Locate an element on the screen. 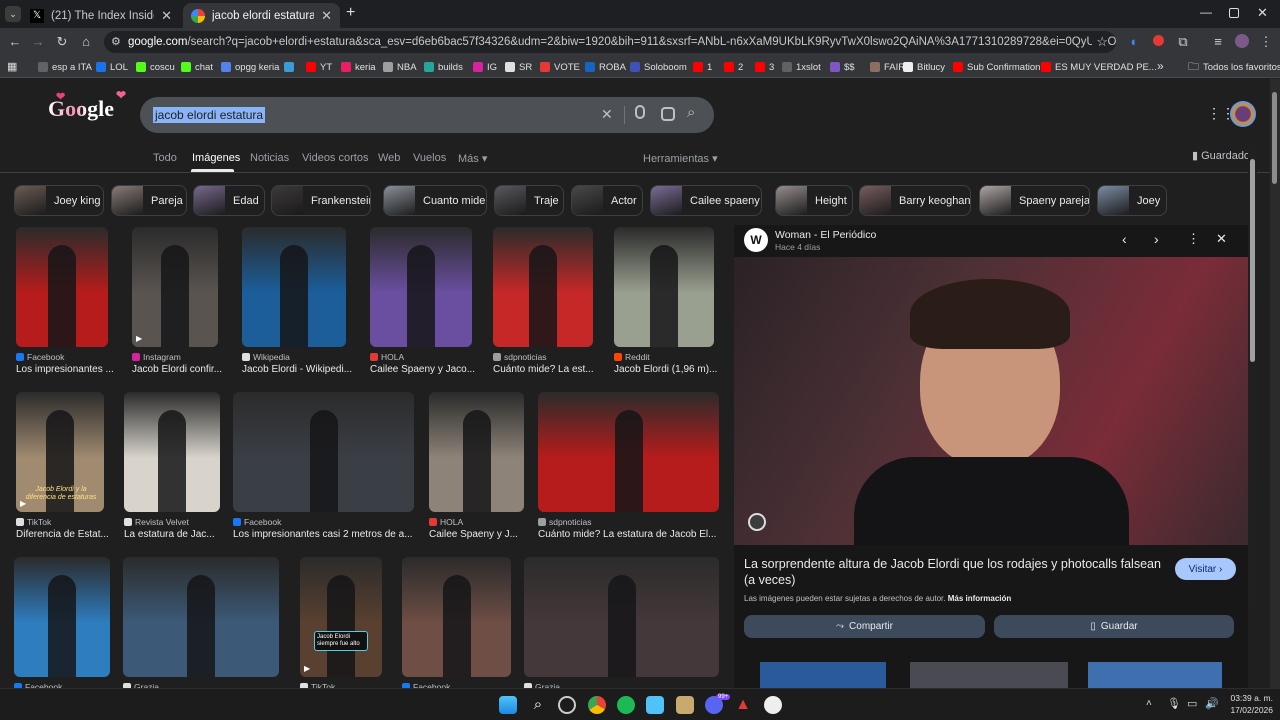  save-button: ▯ Guardar is located at coordinates (1114, 626).